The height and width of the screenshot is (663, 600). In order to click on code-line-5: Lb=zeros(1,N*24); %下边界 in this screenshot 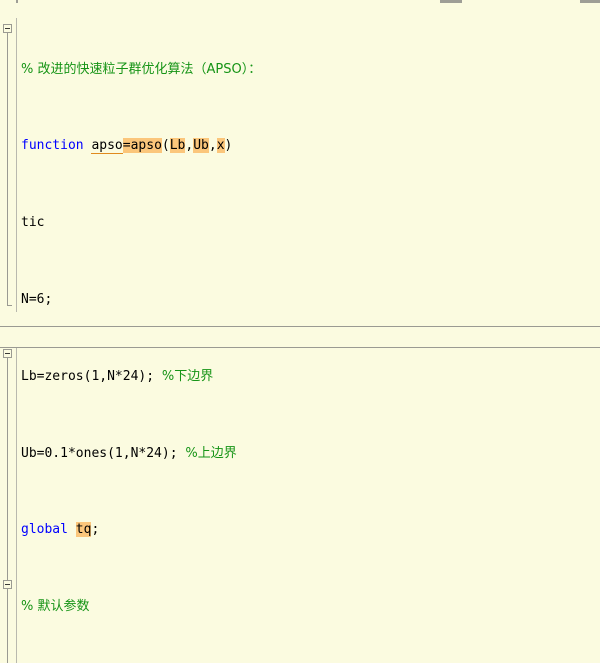, I will do `click(300, 376)`.